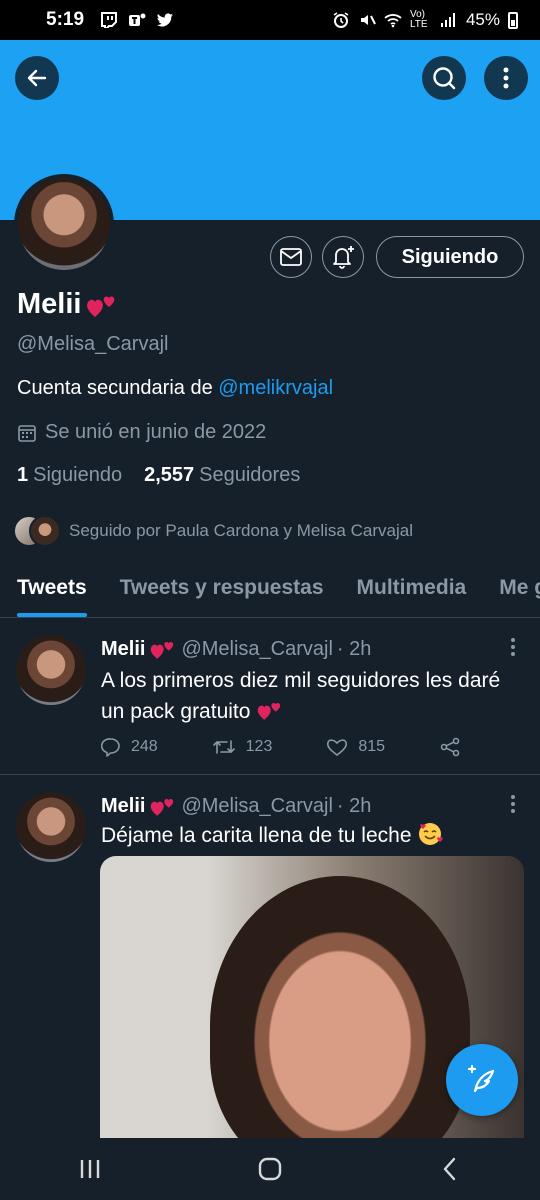 The height and width of the screenshot is (1200, 540). Describe the element at coordinates (109, 20) in the screenshot. I see `twitch-icon` at that location.